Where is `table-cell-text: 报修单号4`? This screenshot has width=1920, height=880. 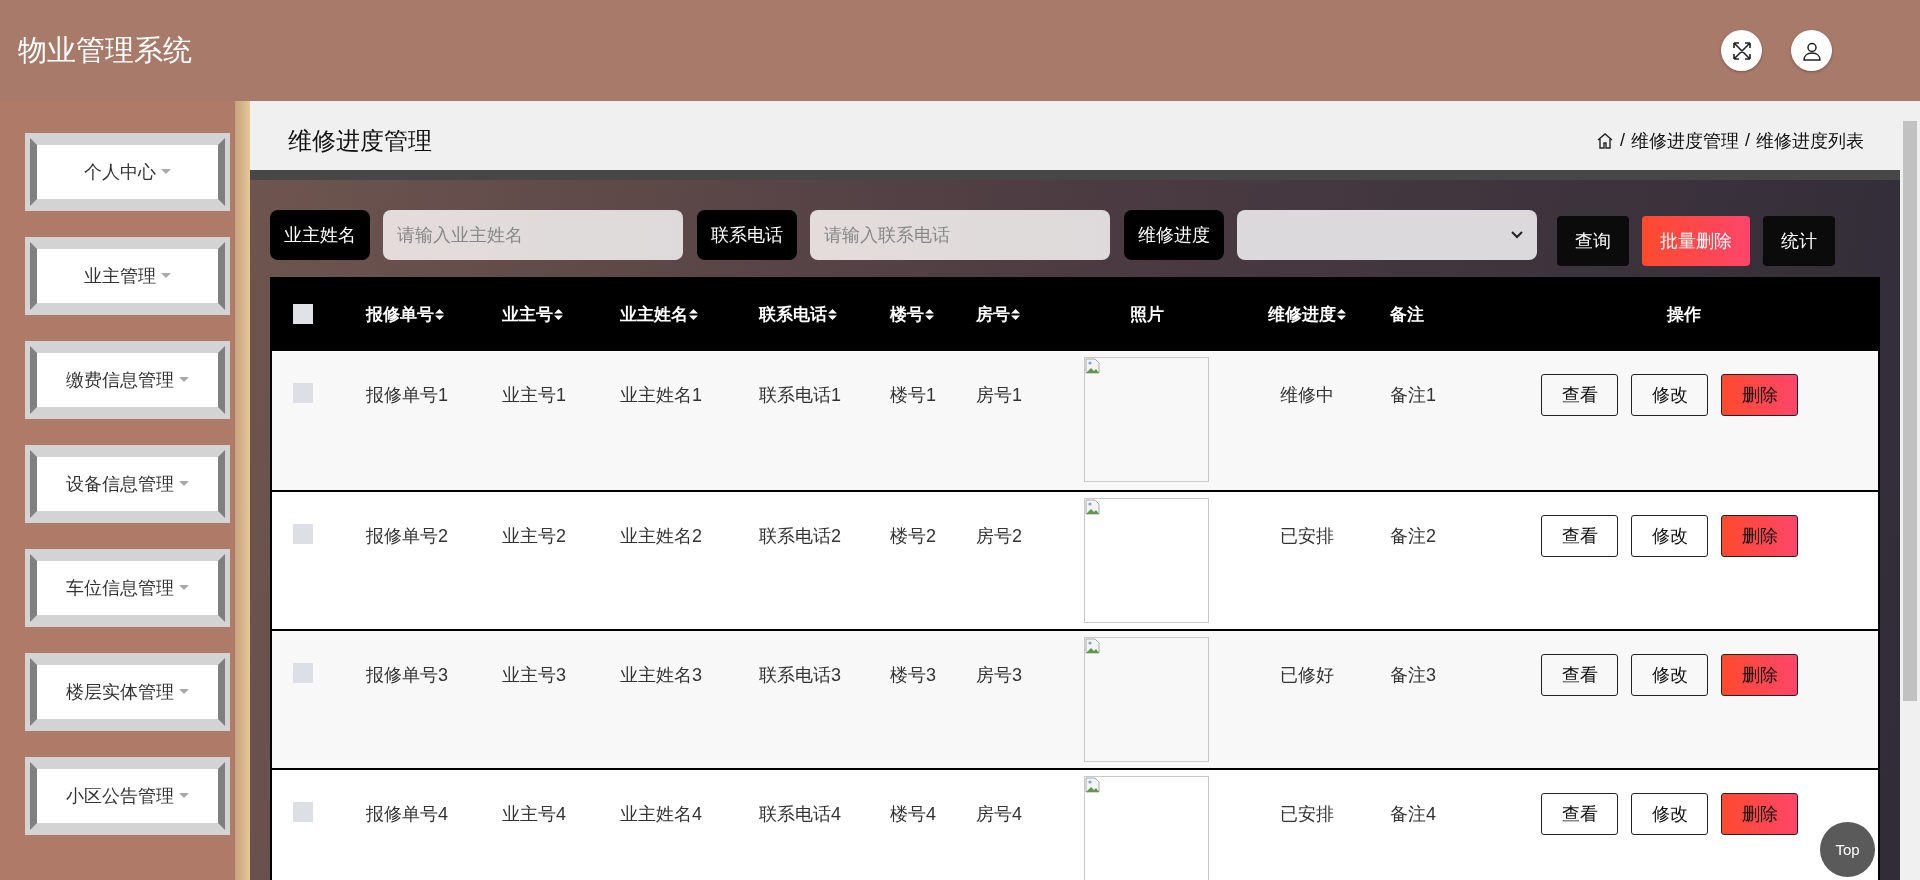 table-cell-text: 报修单号4 is located at coordinates (407, 814).